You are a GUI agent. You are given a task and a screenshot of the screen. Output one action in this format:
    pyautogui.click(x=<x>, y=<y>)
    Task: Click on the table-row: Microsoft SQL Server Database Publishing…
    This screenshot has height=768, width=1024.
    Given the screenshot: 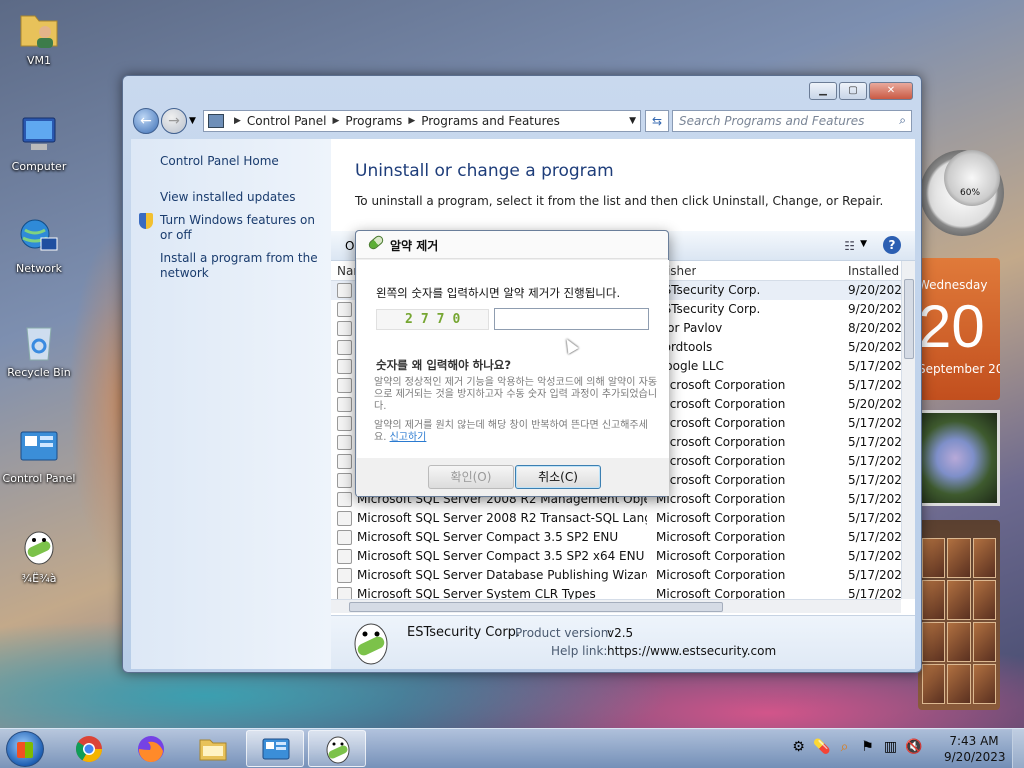 What is the action you would take?
    pyautogui.click(x=616, y=575)
    